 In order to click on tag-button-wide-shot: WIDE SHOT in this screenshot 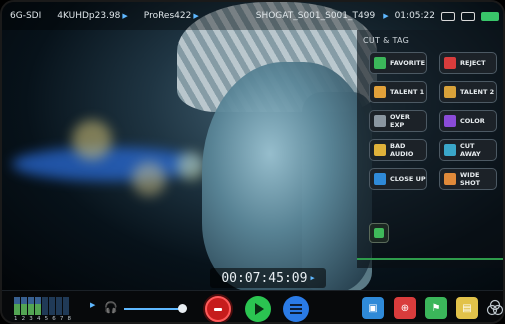, I will do `click(468, 179)`.